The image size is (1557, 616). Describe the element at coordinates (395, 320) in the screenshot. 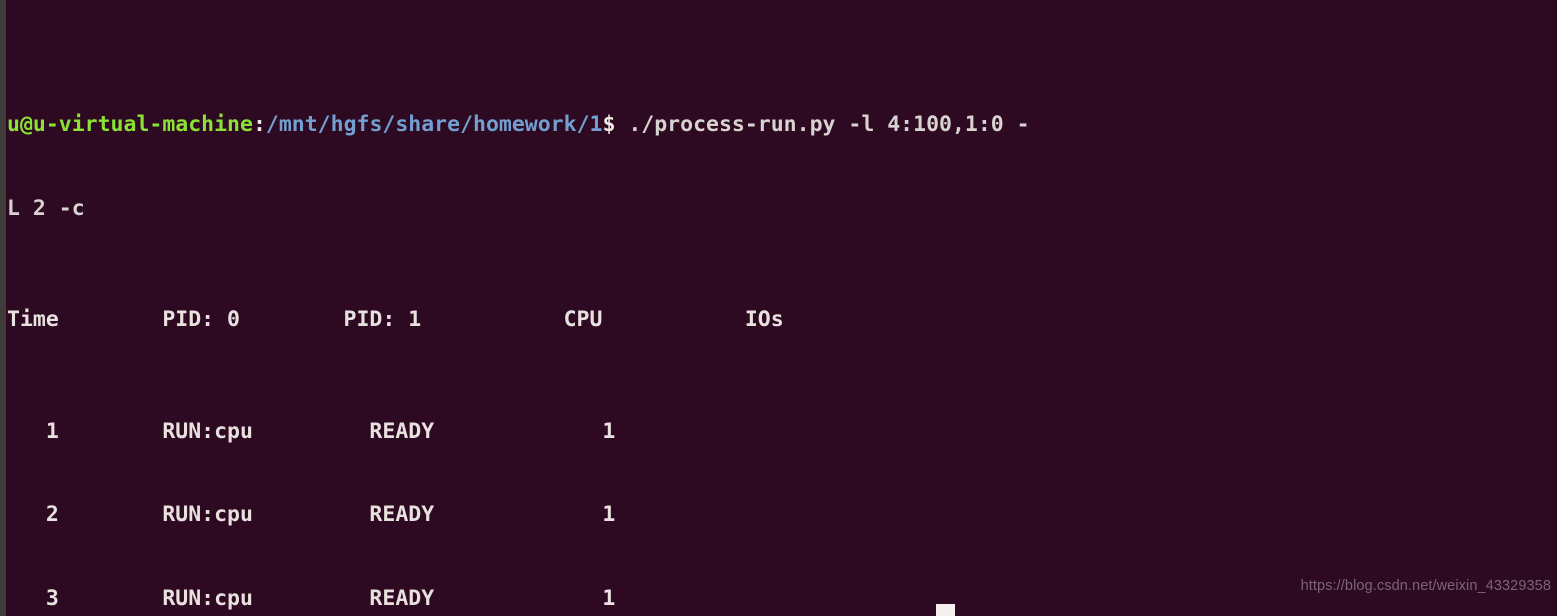

I see `table-header-text: Time PID: 0 PID: 1 CPU IOs` at that location.